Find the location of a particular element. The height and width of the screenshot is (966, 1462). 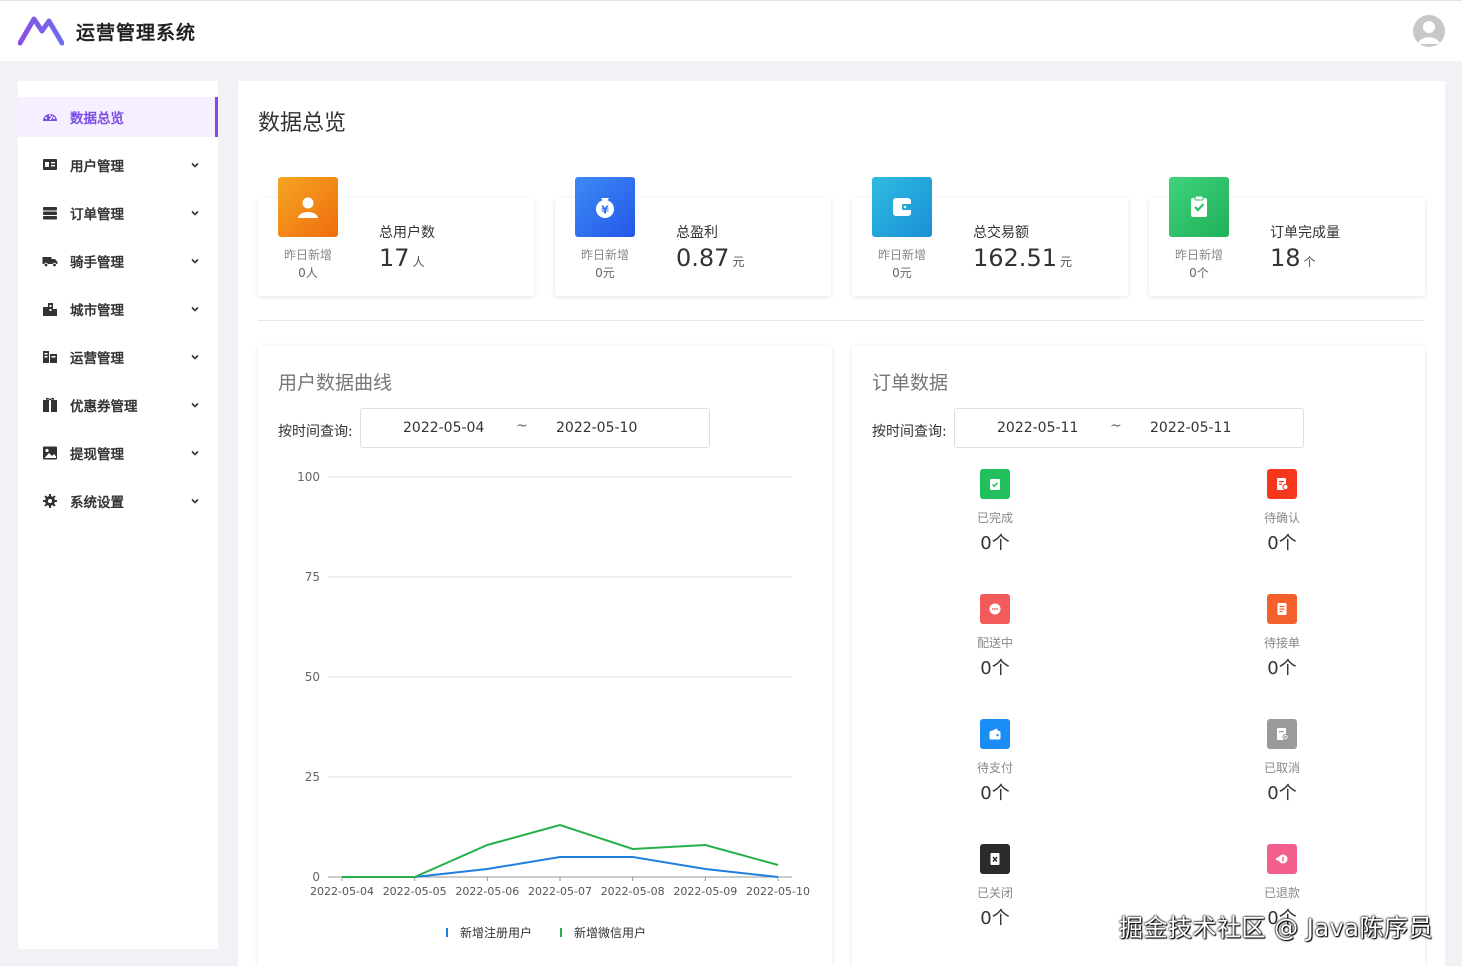

sidebar-item-operations: 运营管理 is located at coordinates (118, 357).